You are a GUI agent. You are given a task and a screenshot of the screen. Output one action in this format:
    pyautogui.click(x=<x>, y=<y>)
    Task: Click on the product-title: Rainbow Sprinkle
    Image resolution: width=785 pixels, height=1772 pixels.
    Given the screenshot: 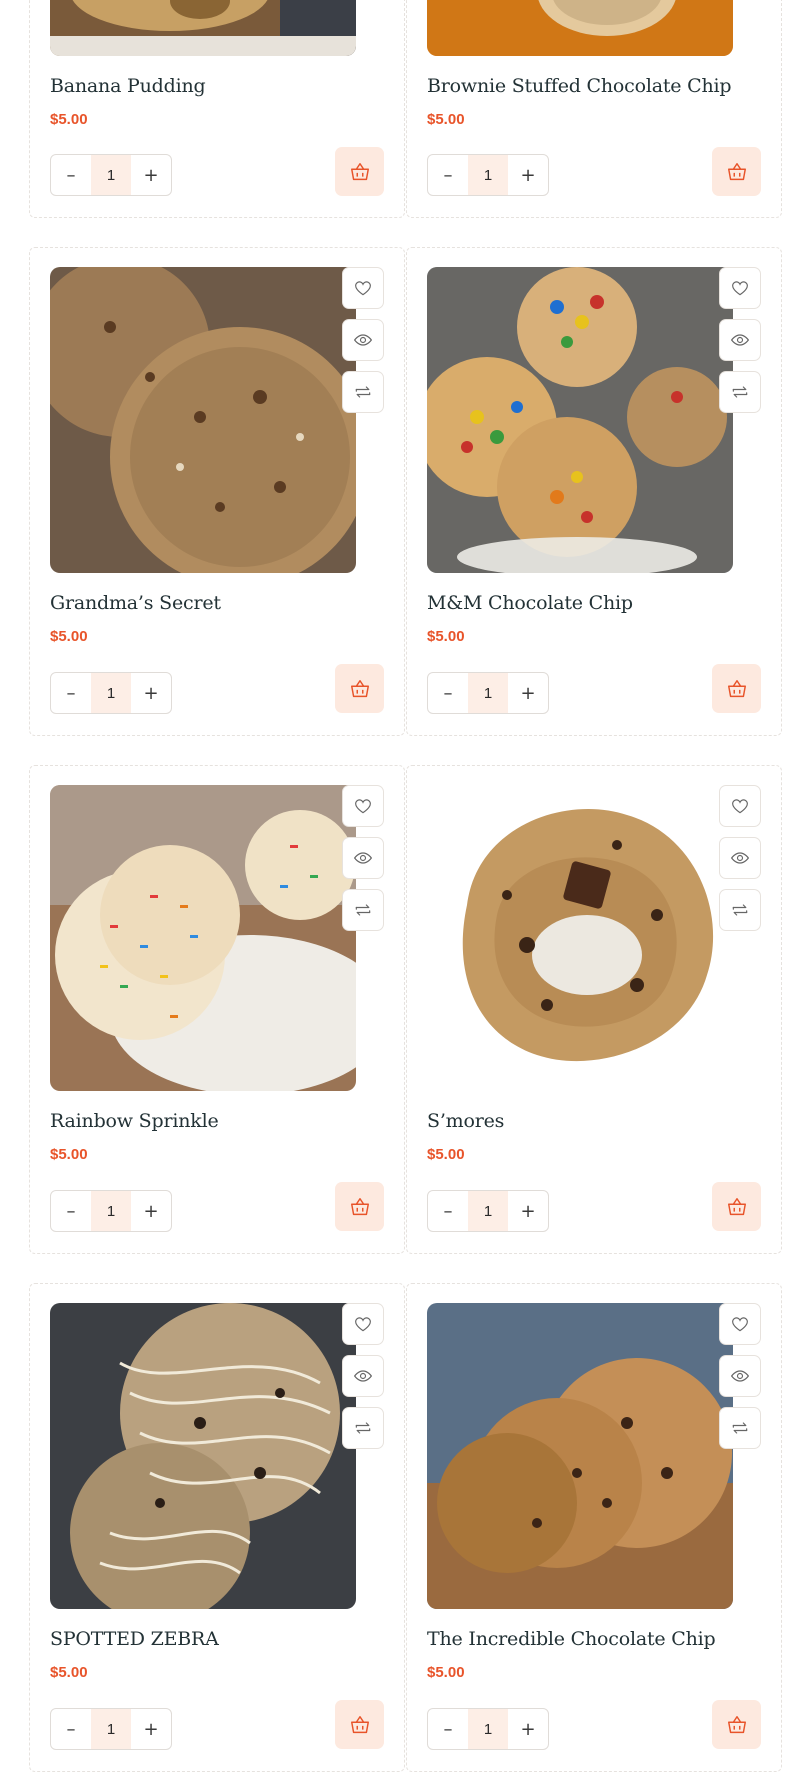 What is the action you would take?
    pyautogui.click(x=217, y=1121)
    